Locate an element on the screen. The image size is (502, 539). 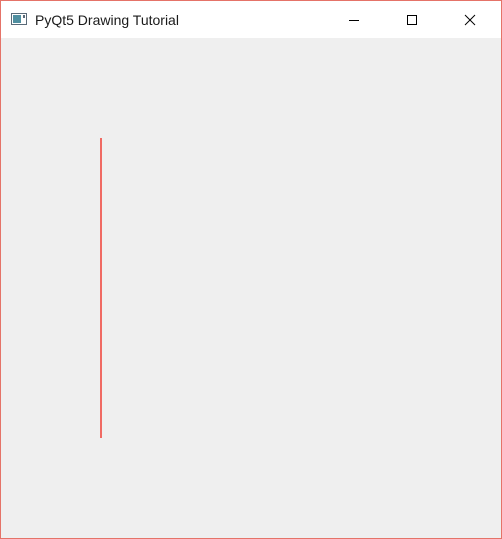
maximize-button is located at coordinates (412, 19).